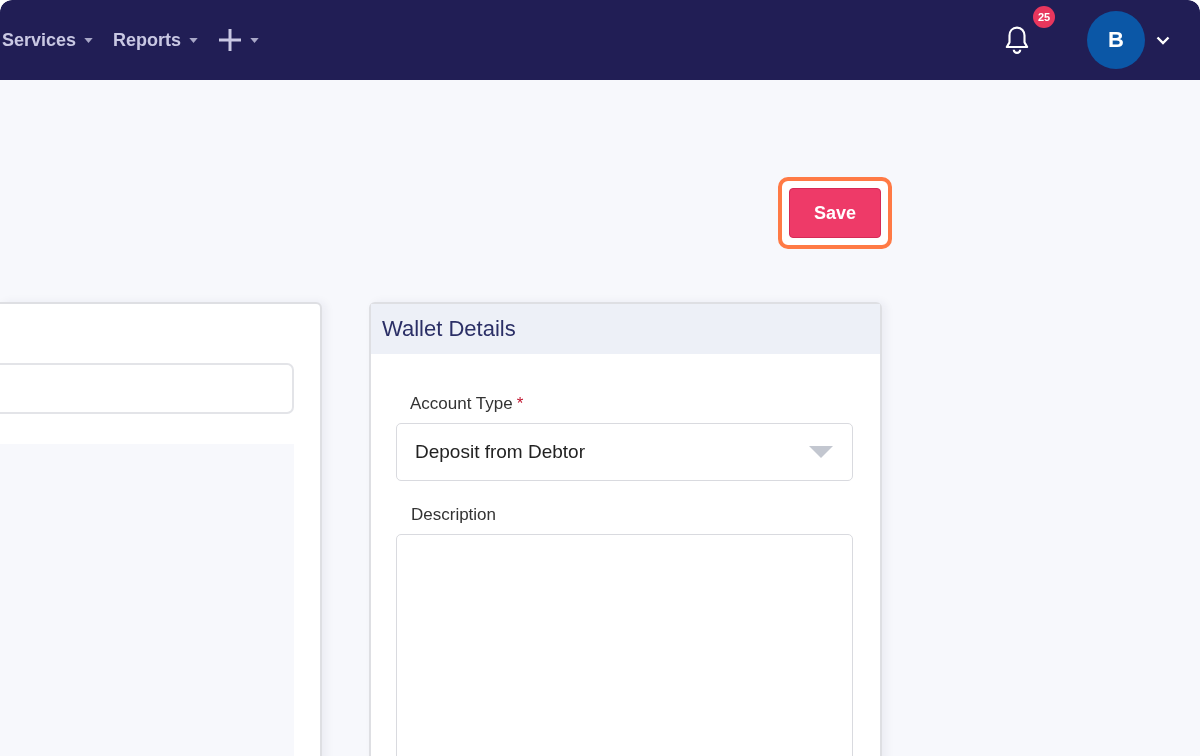  What do you see at coordinates (449, 329) in the screenshot?
I see `card-title: Wallet Details` at bounding box center [449, 329].